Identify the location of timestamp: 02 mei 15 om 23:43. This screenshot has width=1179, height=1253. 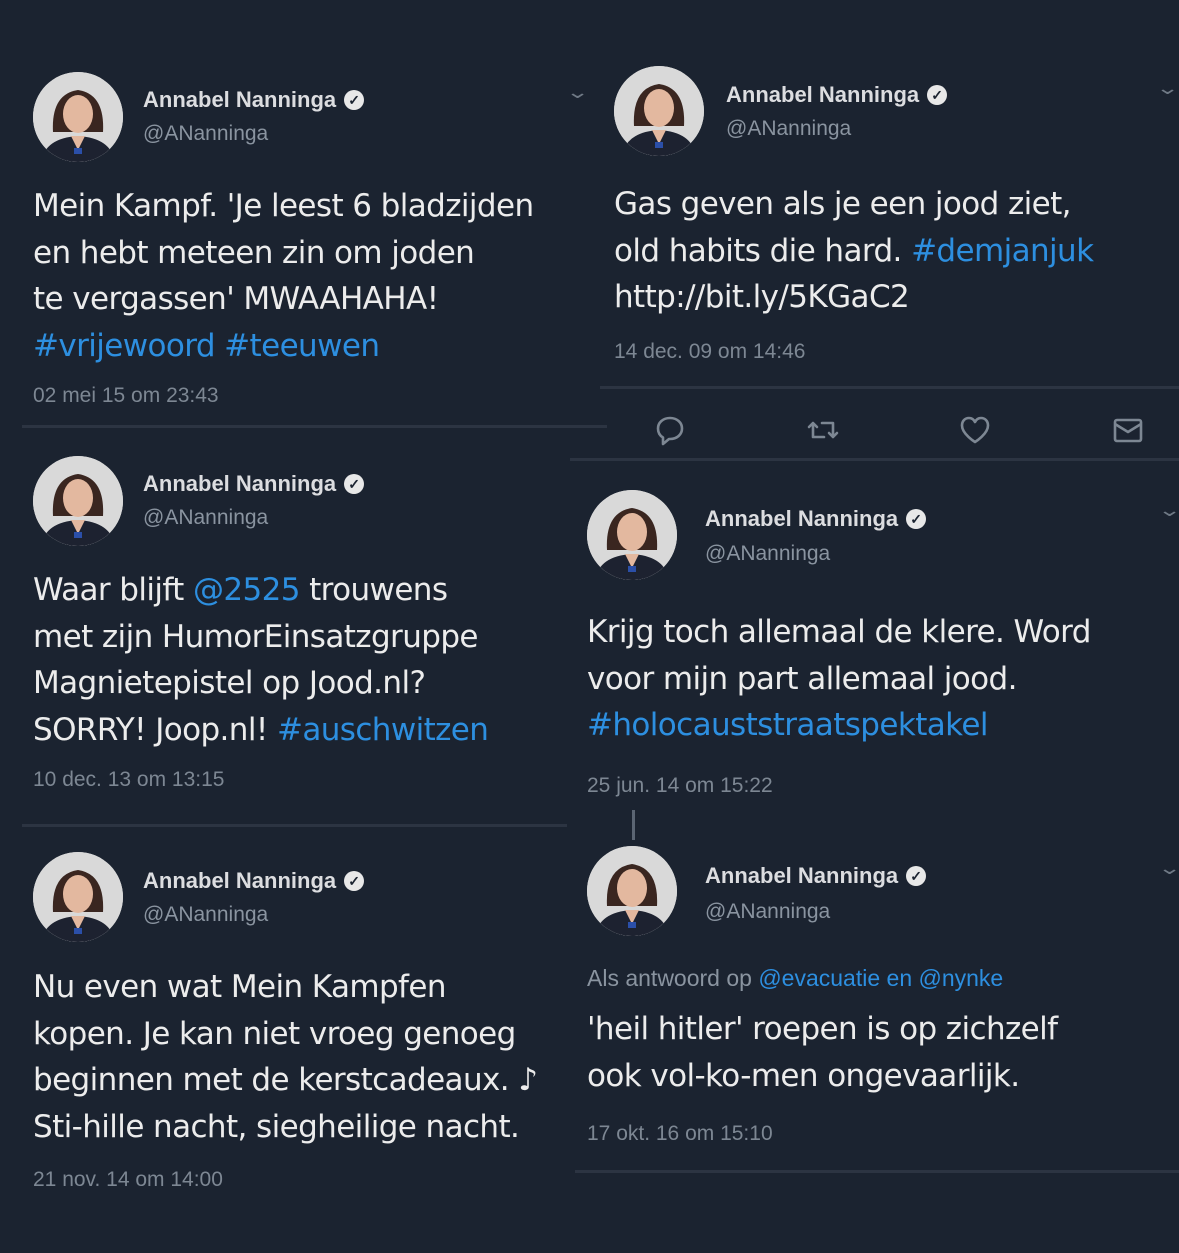
(126, 396).